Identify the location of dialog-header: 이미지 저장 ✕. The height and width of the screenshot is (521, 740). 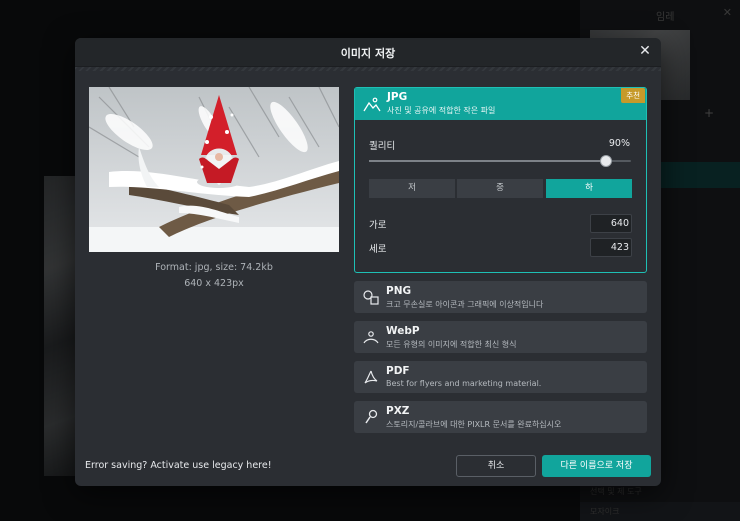
(368, 52).